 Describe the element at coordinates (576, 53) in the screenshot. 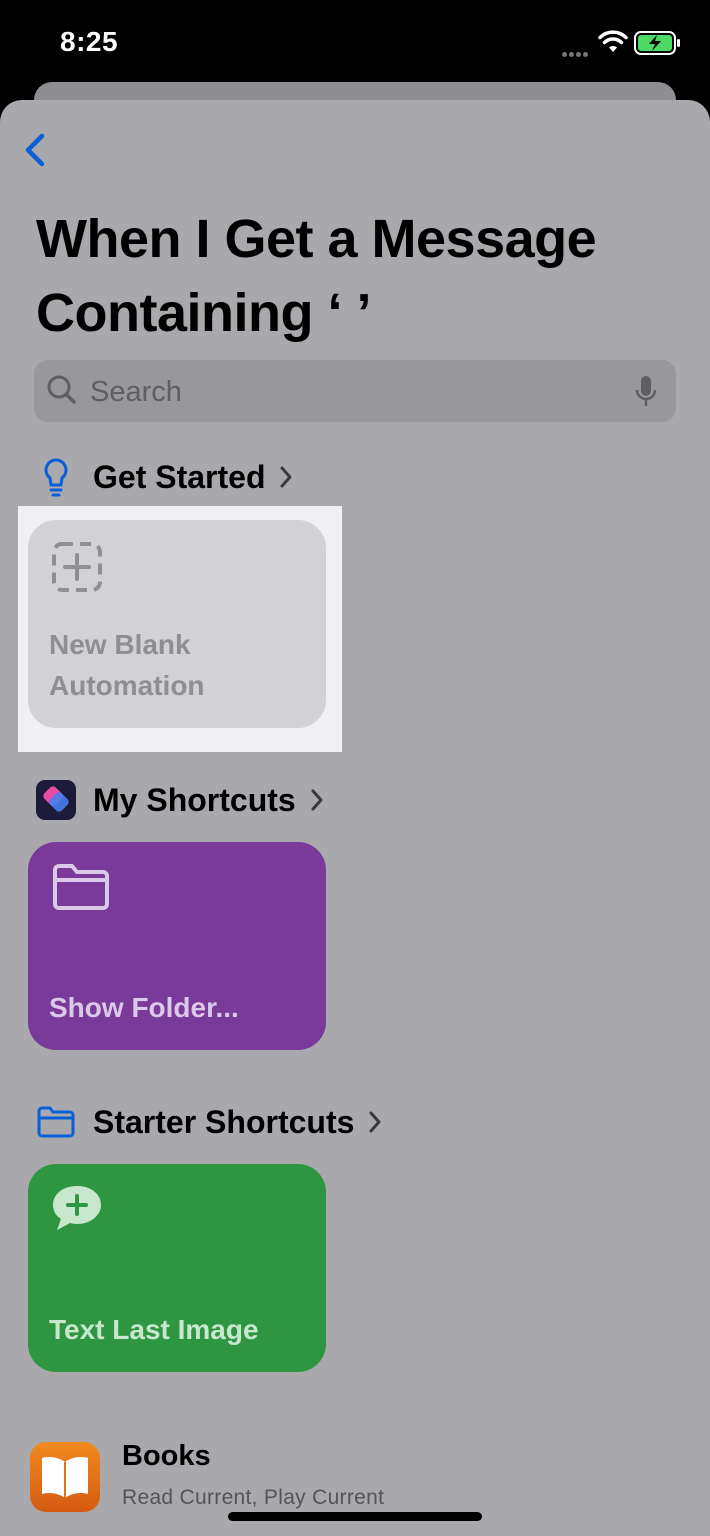

I see `cellular-signal-icon` at that location.